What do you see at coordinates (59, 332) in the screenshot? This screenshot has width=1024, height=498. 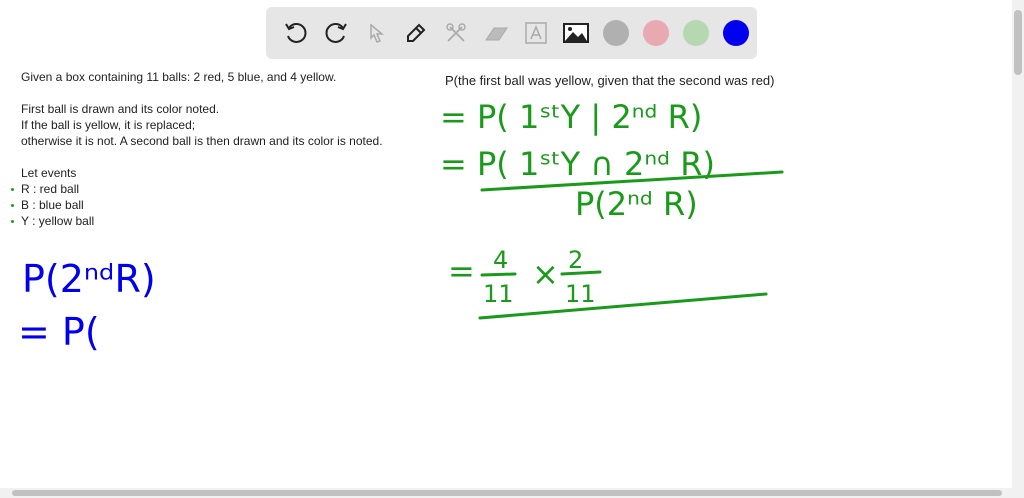 I see `blue-ink-line: = P(` at bounding box center [59, 332].